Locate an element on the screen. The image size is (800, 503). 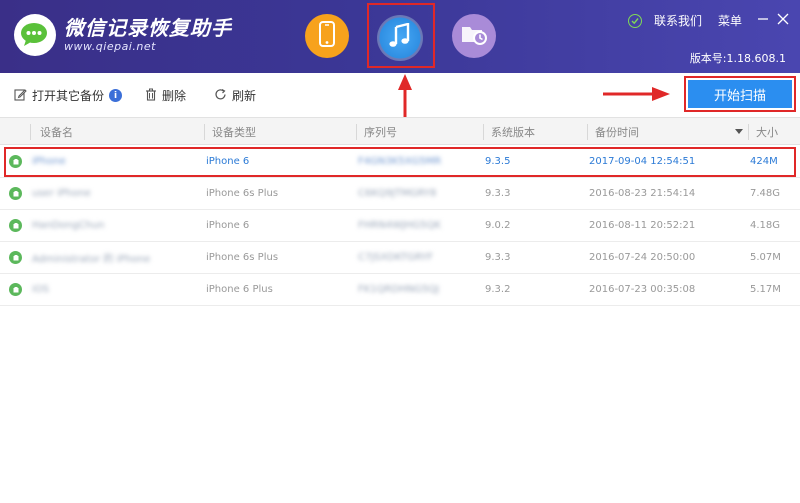
backup-size: 424M is located at coordinates (764, 161).